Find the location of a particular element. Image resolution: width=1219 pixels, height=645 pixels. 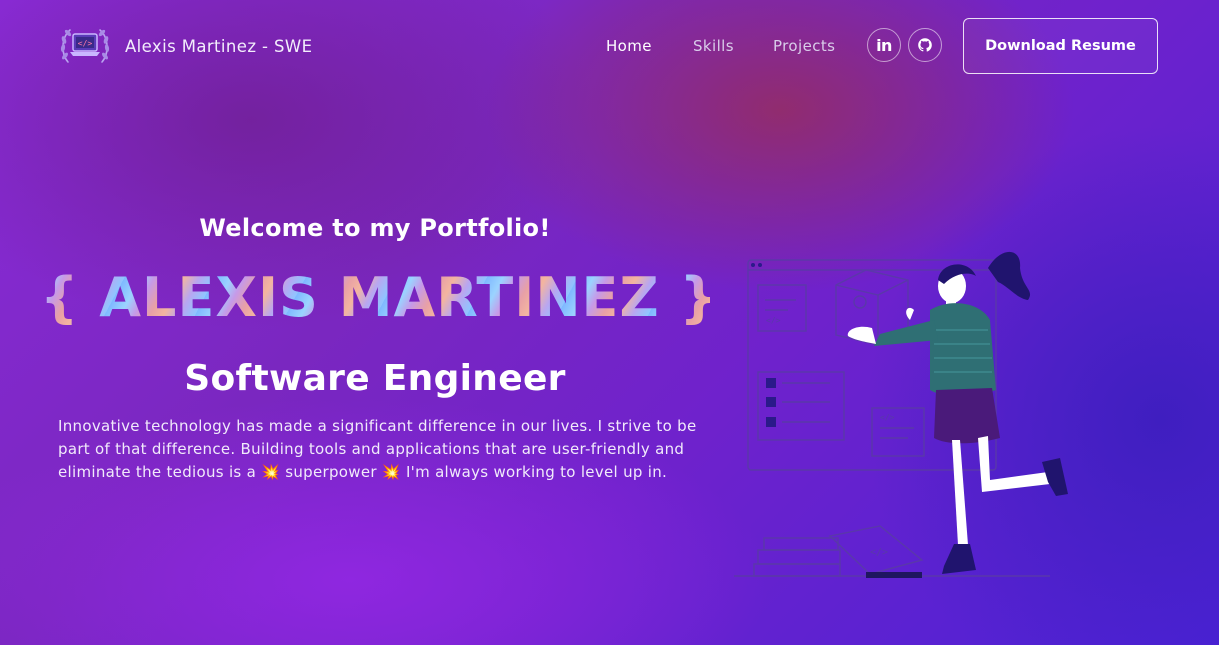

brand-name: Alexis Martinez - SWE is located at coordinates (219, 46).